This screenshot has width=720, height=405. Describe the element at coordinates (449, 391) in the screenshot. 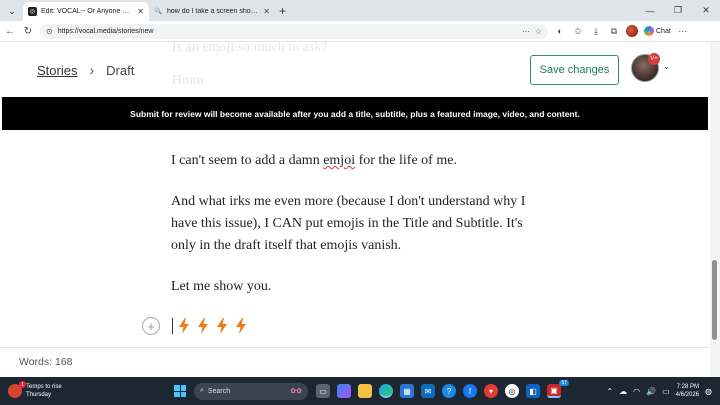

I see `help-icon: ?` at that location.